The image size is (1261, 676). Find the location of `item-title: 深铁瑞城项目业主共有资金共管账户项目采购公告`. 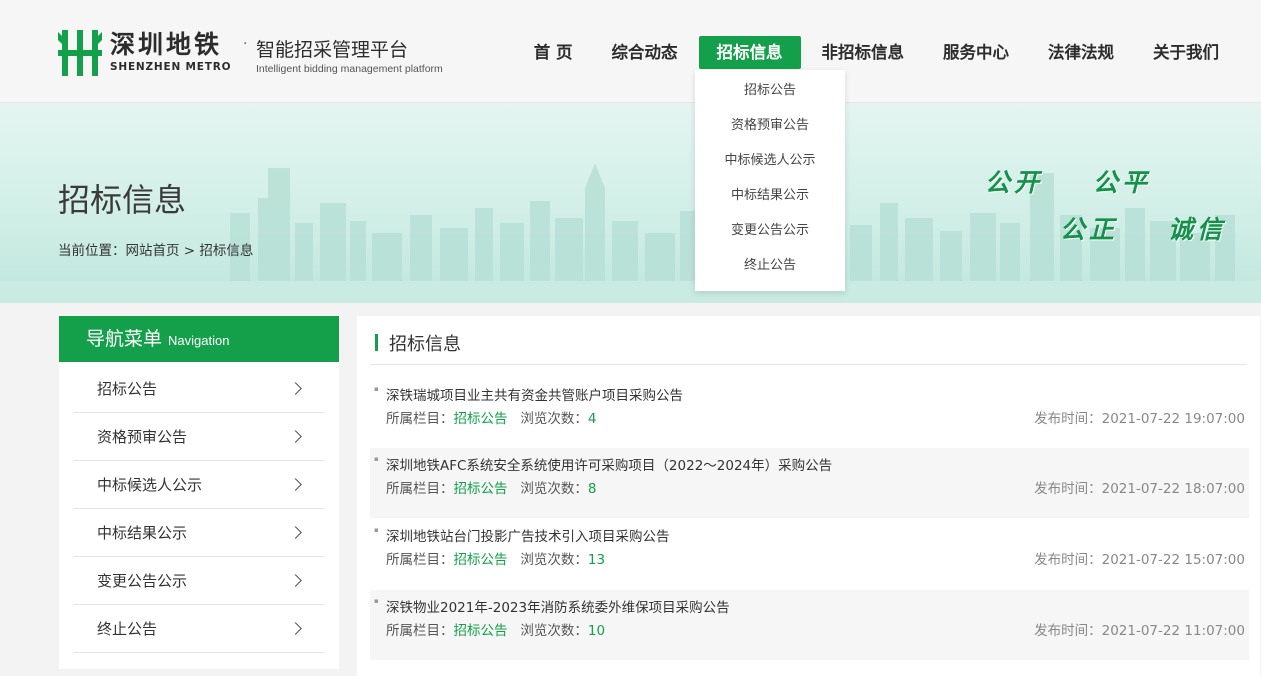

item-title: 深铁瑞城项目业主共有资金共管账户项目采购公告 is located at coordinates (528, 394).